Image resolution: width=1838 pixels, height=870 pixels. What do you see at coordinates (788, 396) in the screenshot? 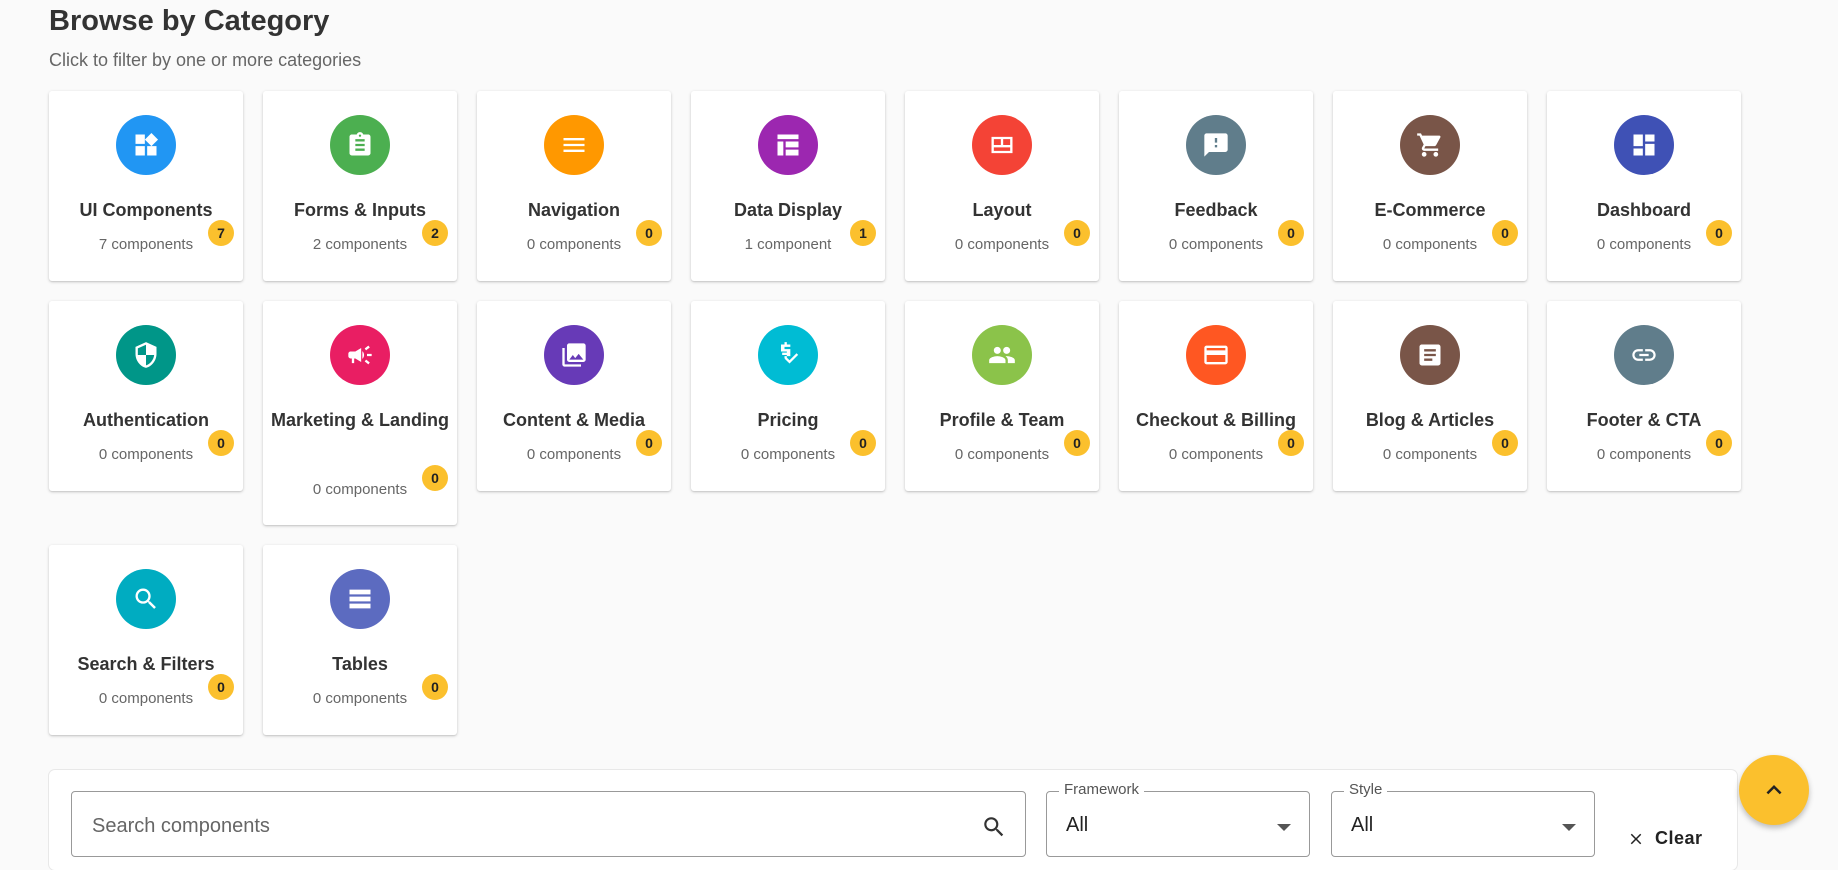
I see `category-card: Pricing 0 components 0` at bounding box center [788, 396].